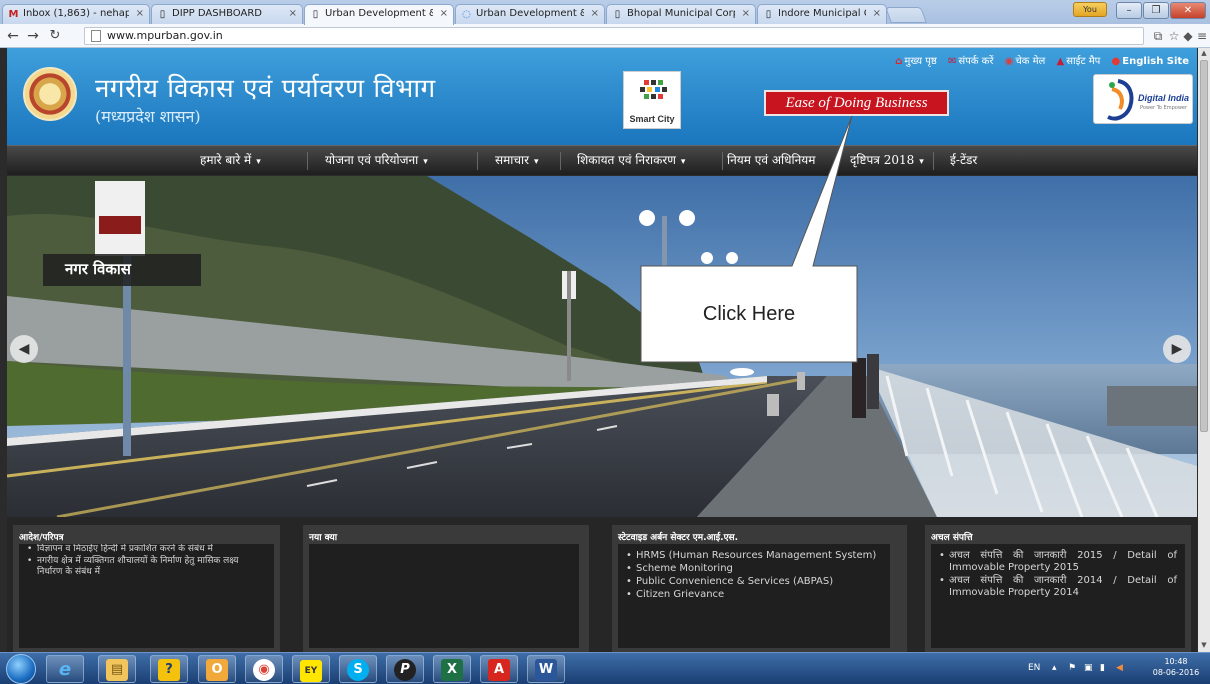 The width and height of the screenshot is (1210, 684). What do you see at coordinates (1204, 246) in the screenshot?
I see `scrollbar-thumb` at bounding box center [1204, 246].